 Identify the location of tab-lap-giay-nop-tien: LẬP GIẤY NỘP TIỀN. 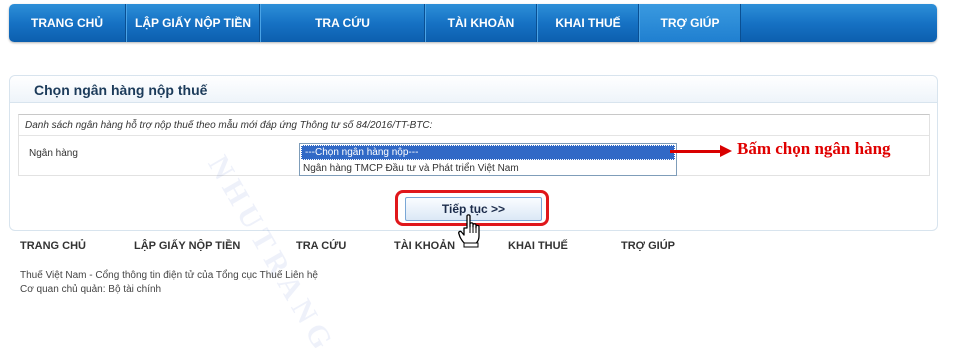
(193, 23).